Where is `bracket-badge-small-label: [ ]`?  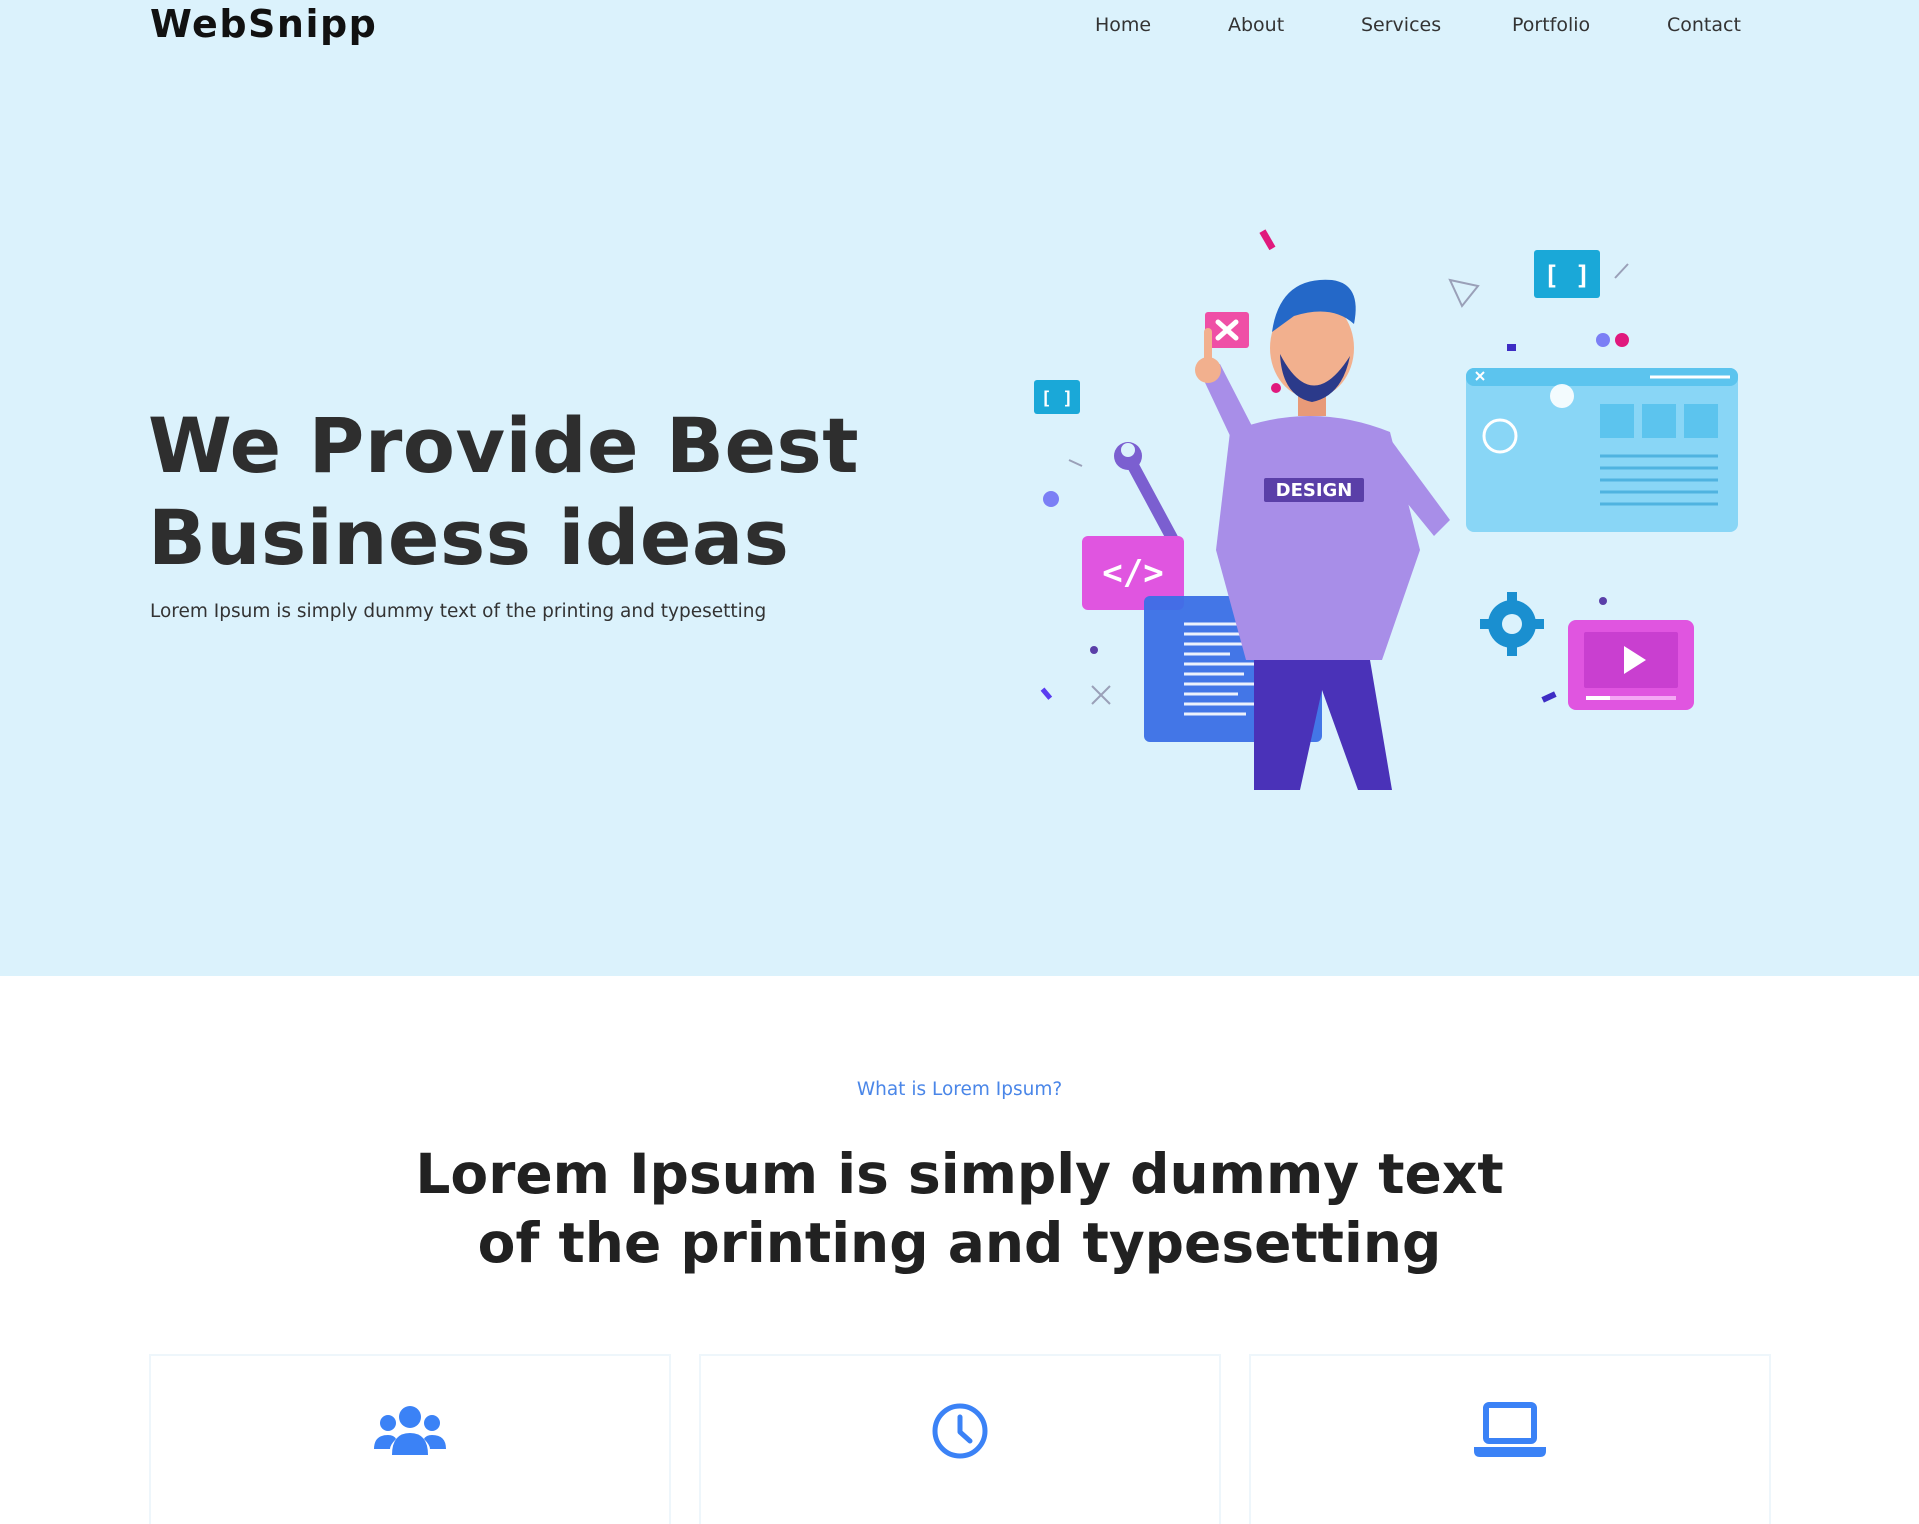 bracket-badge-small-label: [ ] is located at coordinates (1057, 398).